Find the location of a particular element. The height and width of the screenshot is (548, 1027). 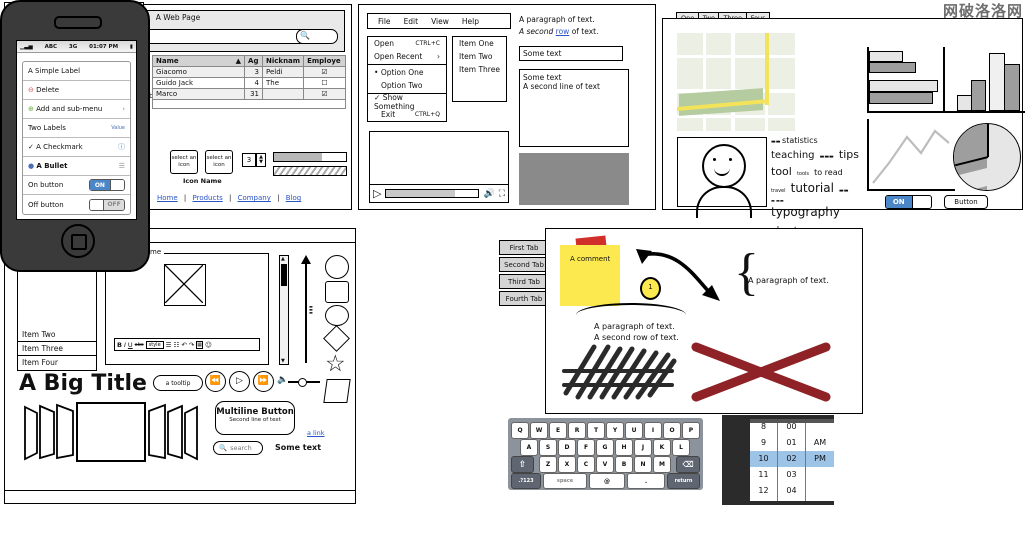

vertical-slider-handle is located at coordinates (306, 259).